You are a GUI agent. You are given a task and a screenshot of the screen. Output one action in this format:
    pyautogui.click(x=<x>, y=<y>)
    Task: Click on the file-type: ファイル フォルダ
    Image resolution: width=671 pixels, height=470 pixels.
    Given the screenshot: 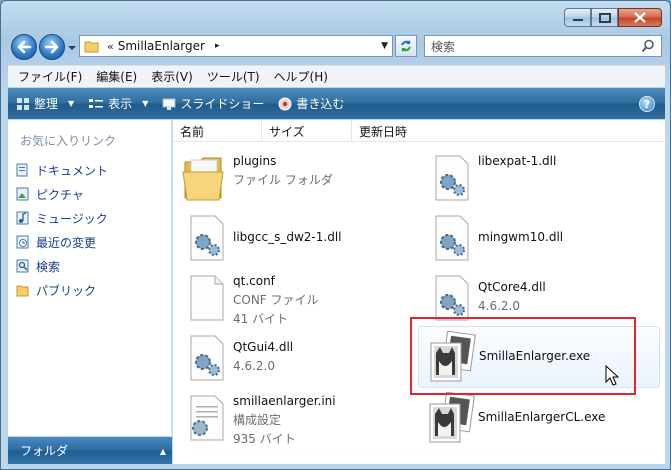 What is the action you would take?
    pyautogui.click(x=283, y=180)
    